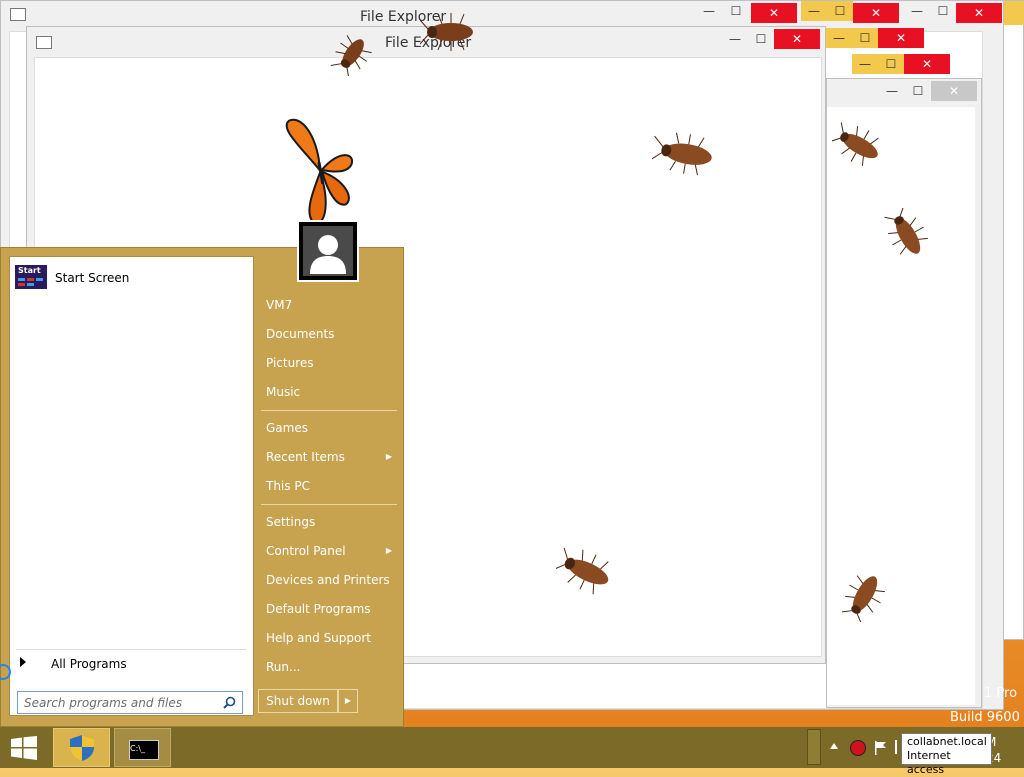 This screenshot has height=777, width=1024. Describe the element at coordinates (1001, 693) in the screenshot. I see `desktop-watermark: 1 Pro` at that location.